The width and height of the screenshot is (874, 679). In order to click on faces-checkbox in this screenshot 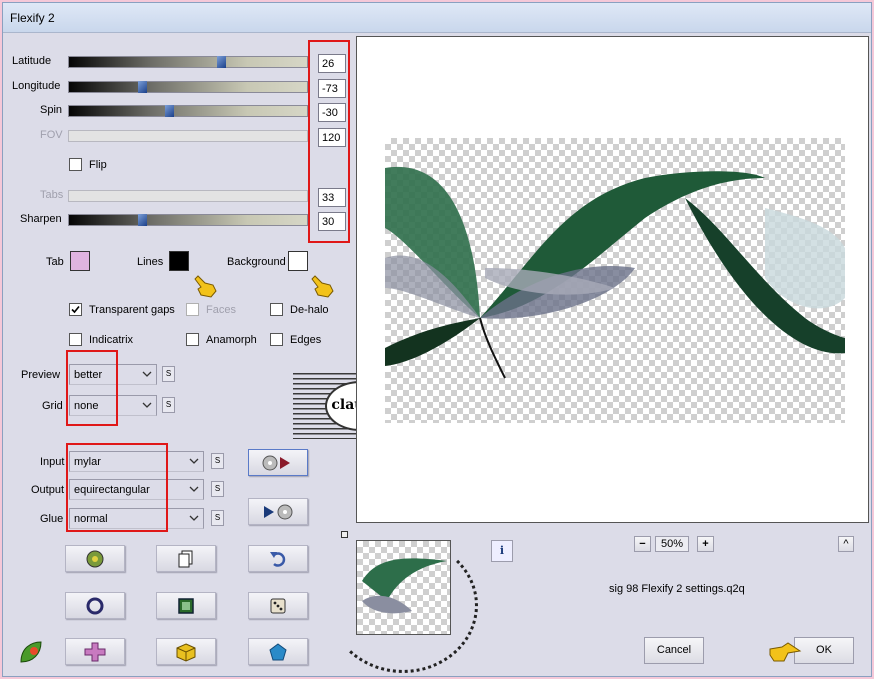, I will do `click(192, 309)`.